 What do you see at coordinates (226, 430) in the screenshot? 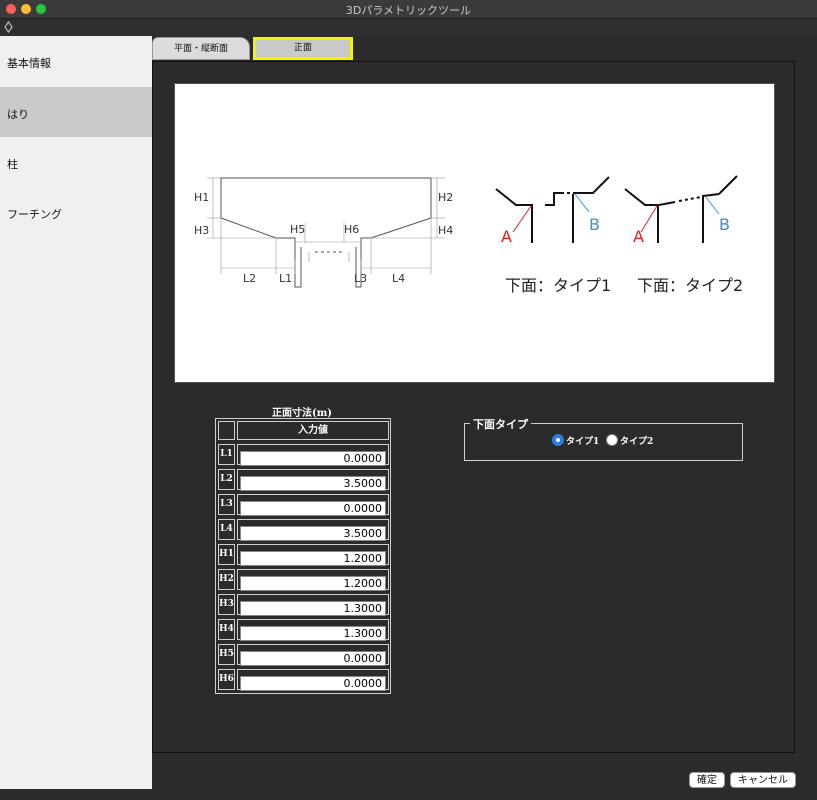
I see `table-corner-cell` at bounding box center [226, 430].